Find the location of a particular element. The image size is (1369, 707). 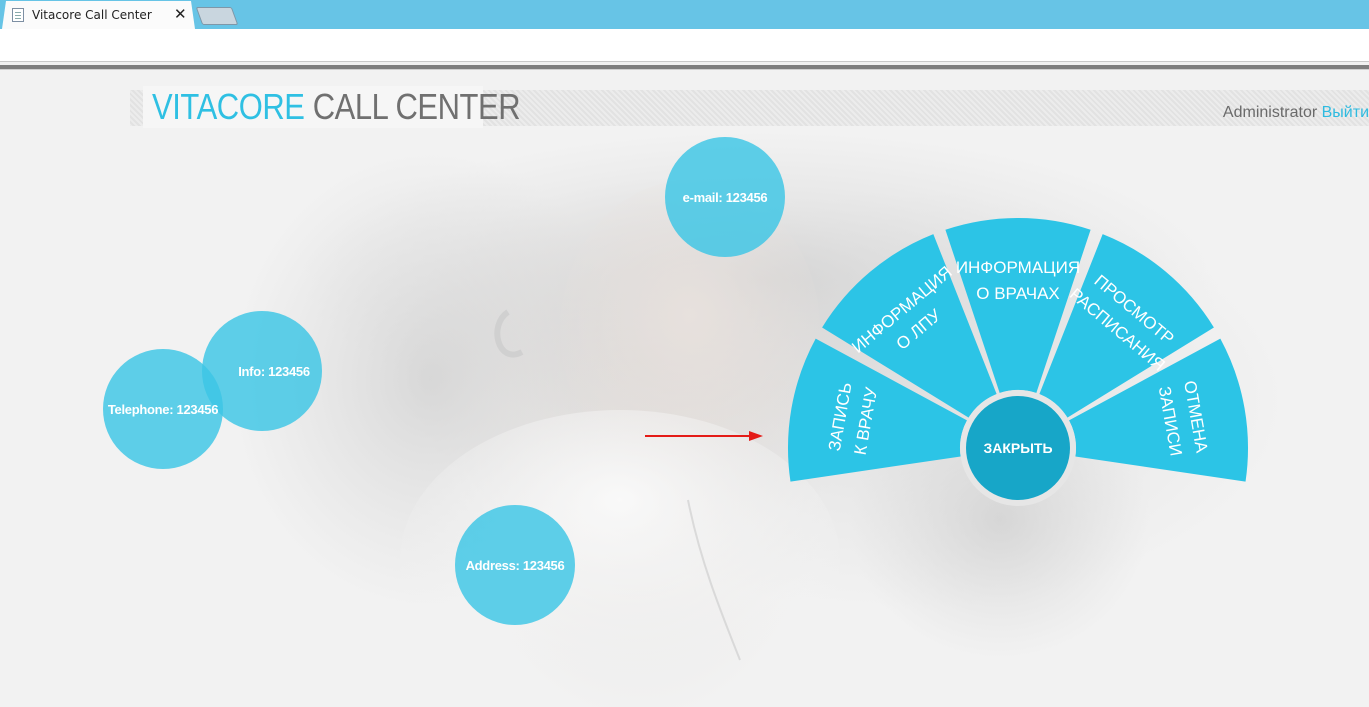

logo-call-center: CALL CENTER is located at coordinates (416, 106).